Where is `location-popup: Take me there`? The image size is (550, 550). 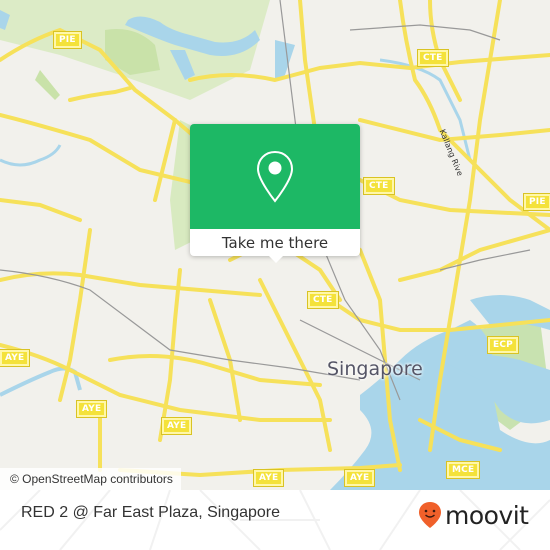
location-popup: Take me there is located at coordinates (275, 193).